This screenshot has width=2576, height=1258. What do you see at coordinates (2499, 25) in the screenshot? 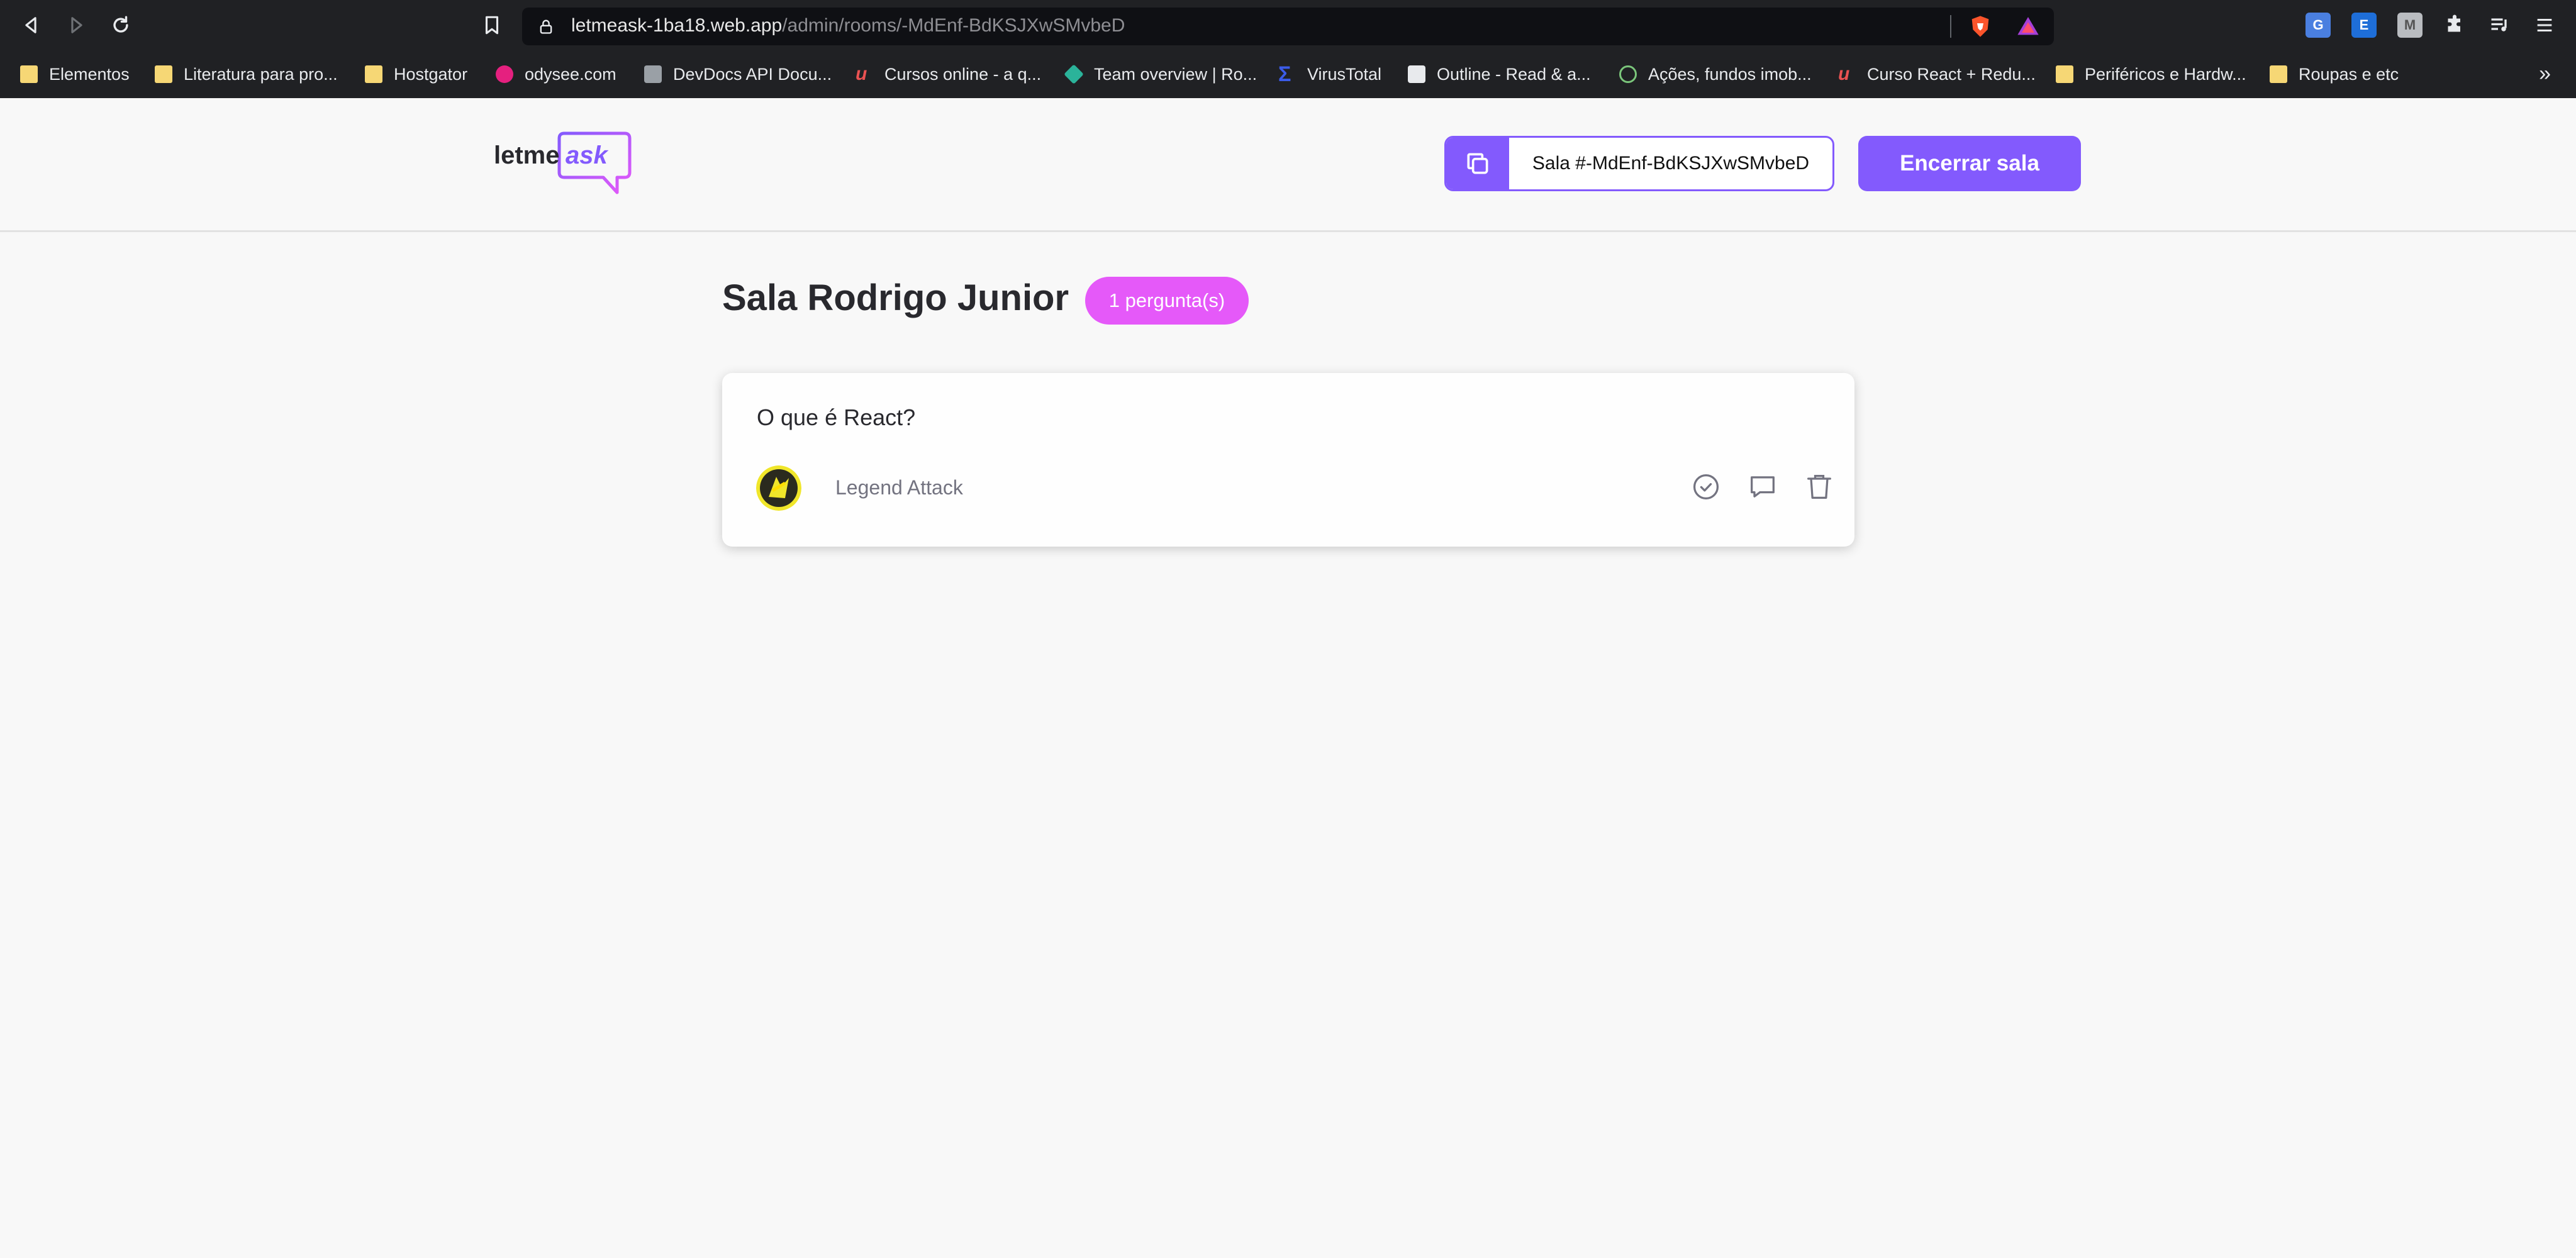
I see `playlist-icon` at bounding box center [2499, 25].